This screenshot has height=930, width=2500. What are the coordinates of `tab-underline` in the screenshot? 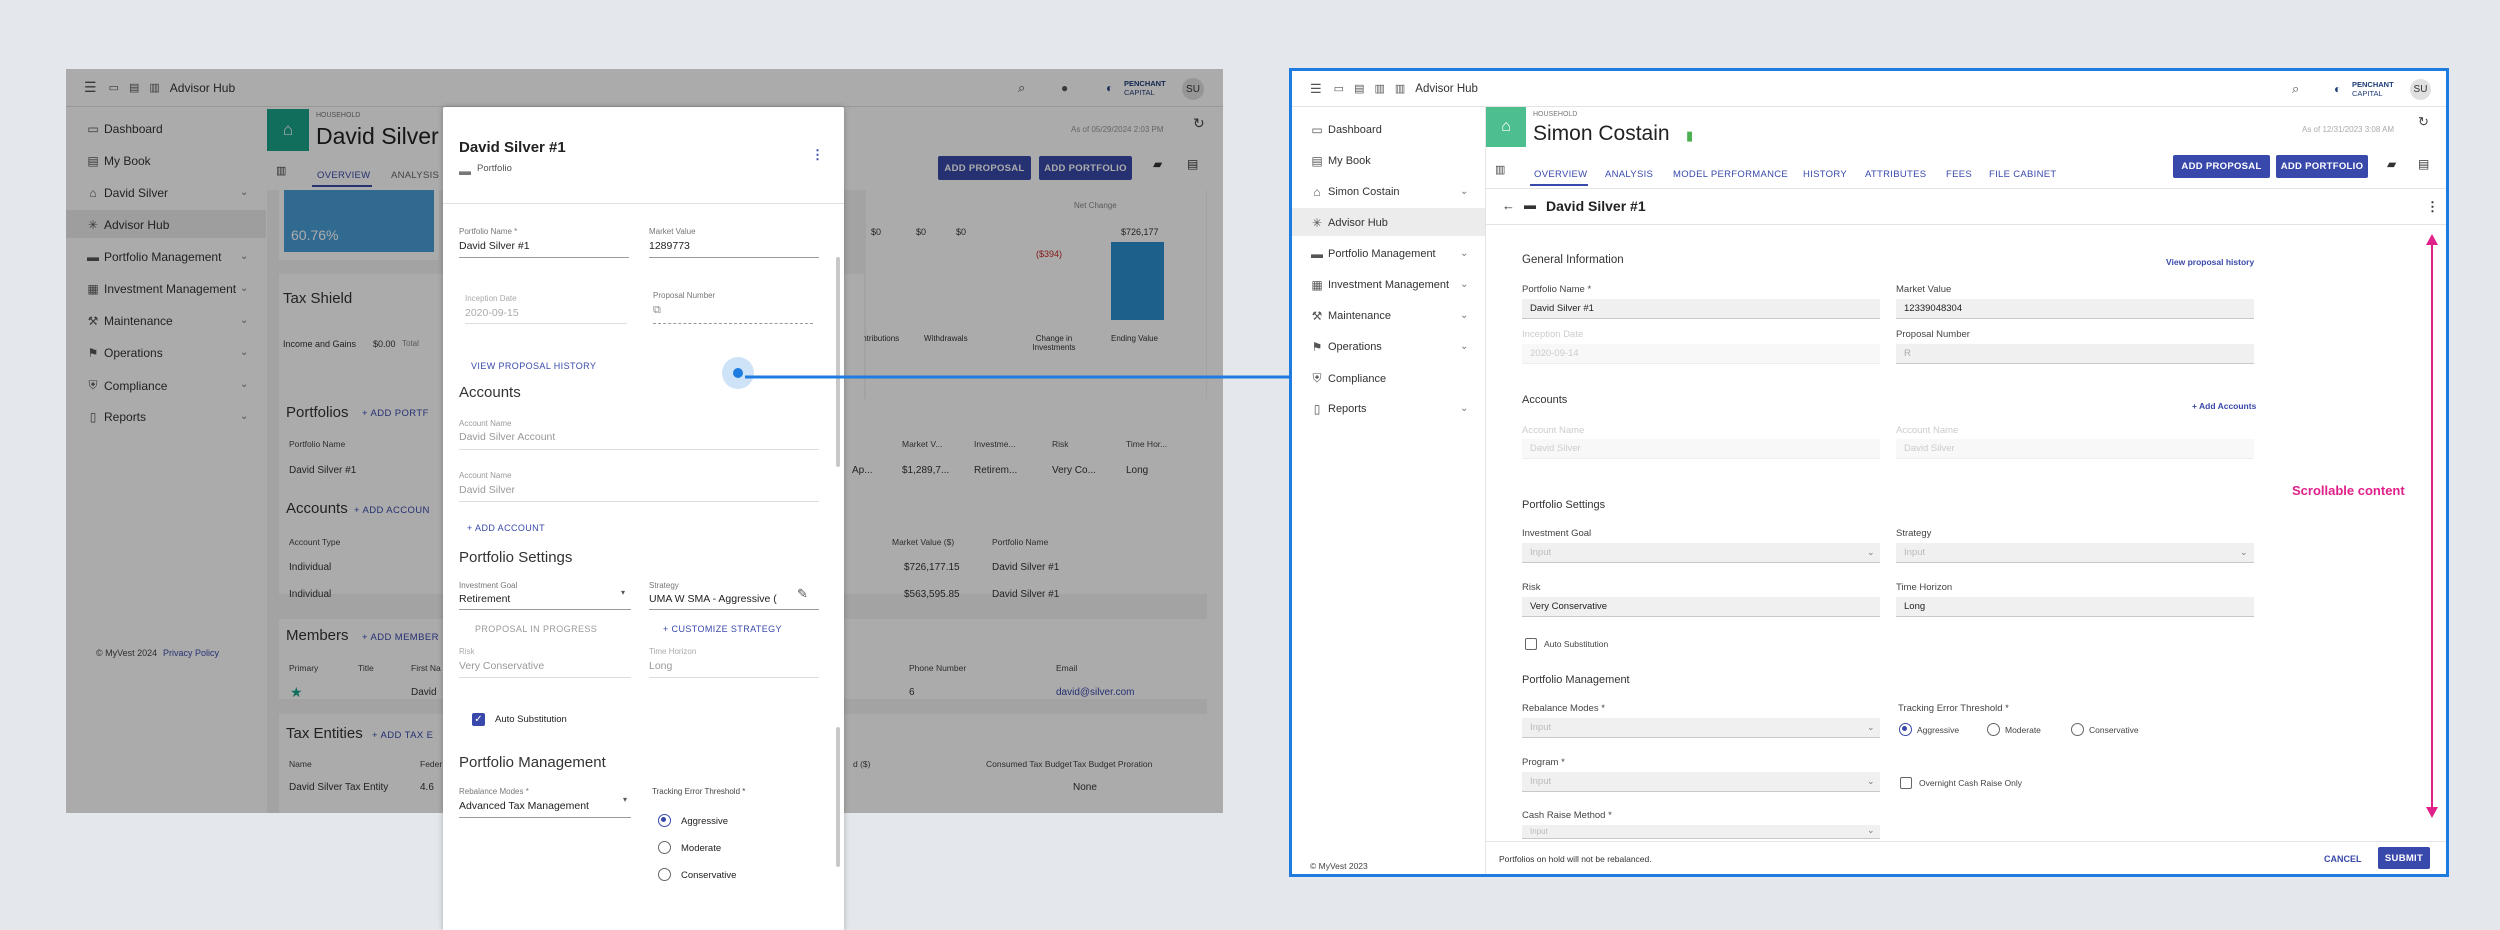 It's located at (1559, 185).